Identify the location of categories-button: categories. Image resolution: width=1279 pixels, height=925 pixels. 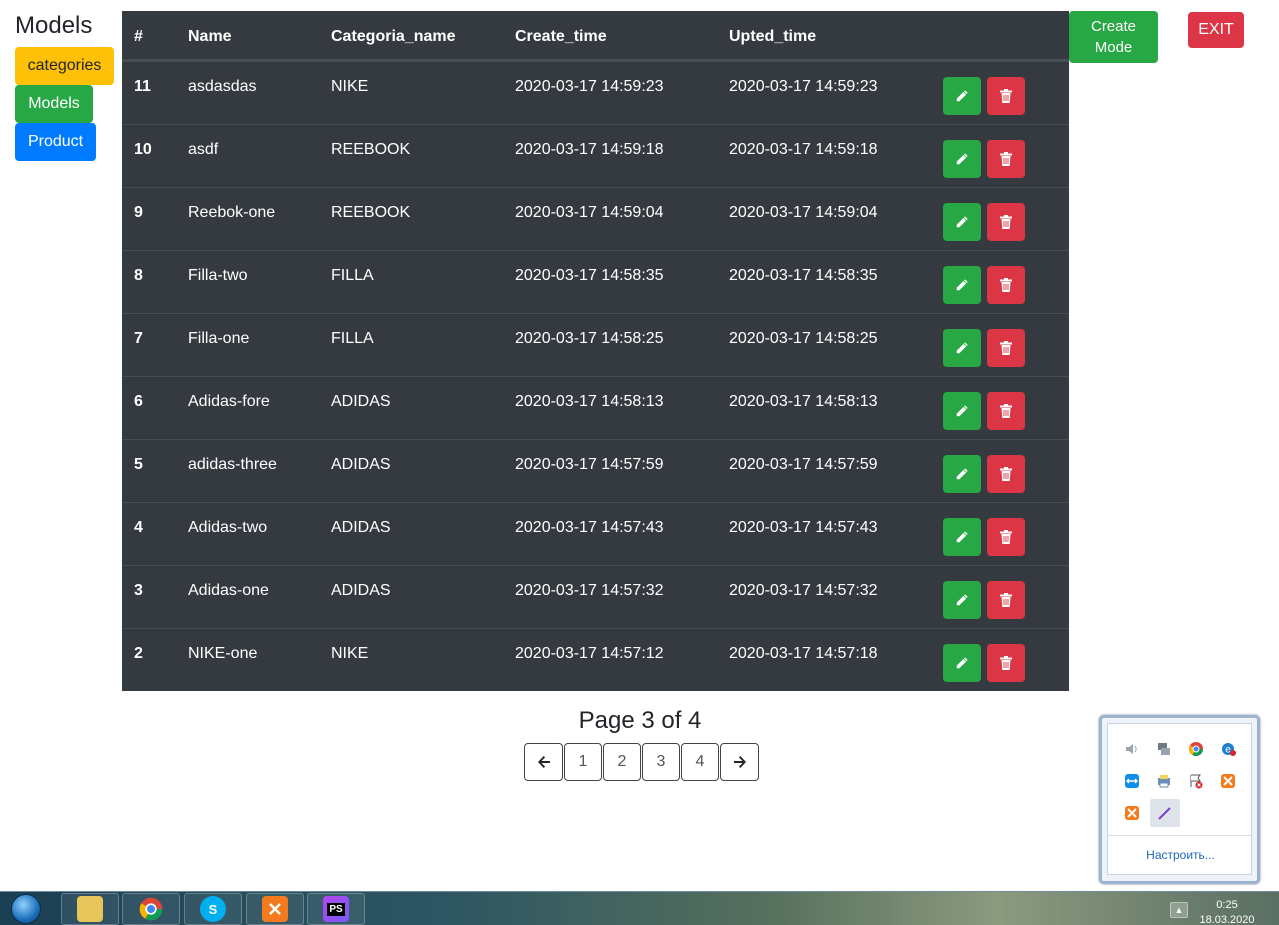
(64, 66).